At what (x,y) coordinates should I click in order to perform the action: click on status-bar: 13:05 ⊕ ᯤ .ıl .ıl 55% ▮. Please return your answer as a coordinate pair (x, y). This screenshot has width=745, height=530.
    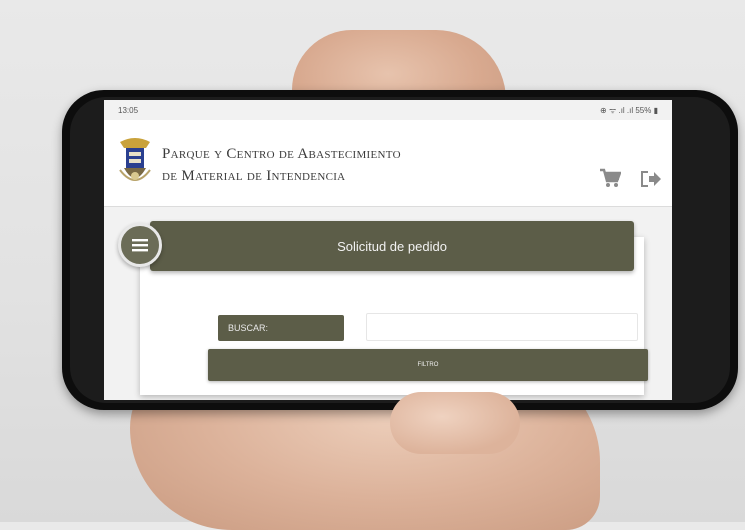
    Looking at the image, I should click on (388, 110).